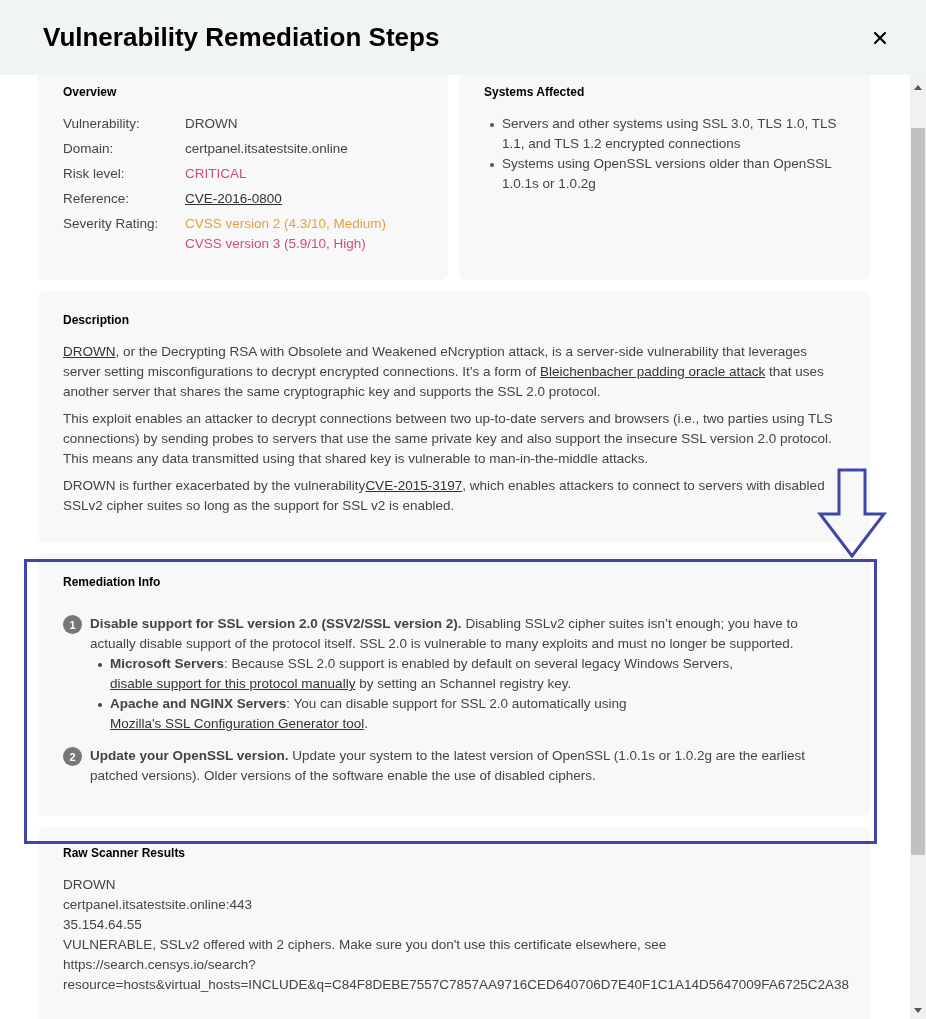  I want to click on dialog-title: Vulnerability Remediation Steps, so click(241, 37).